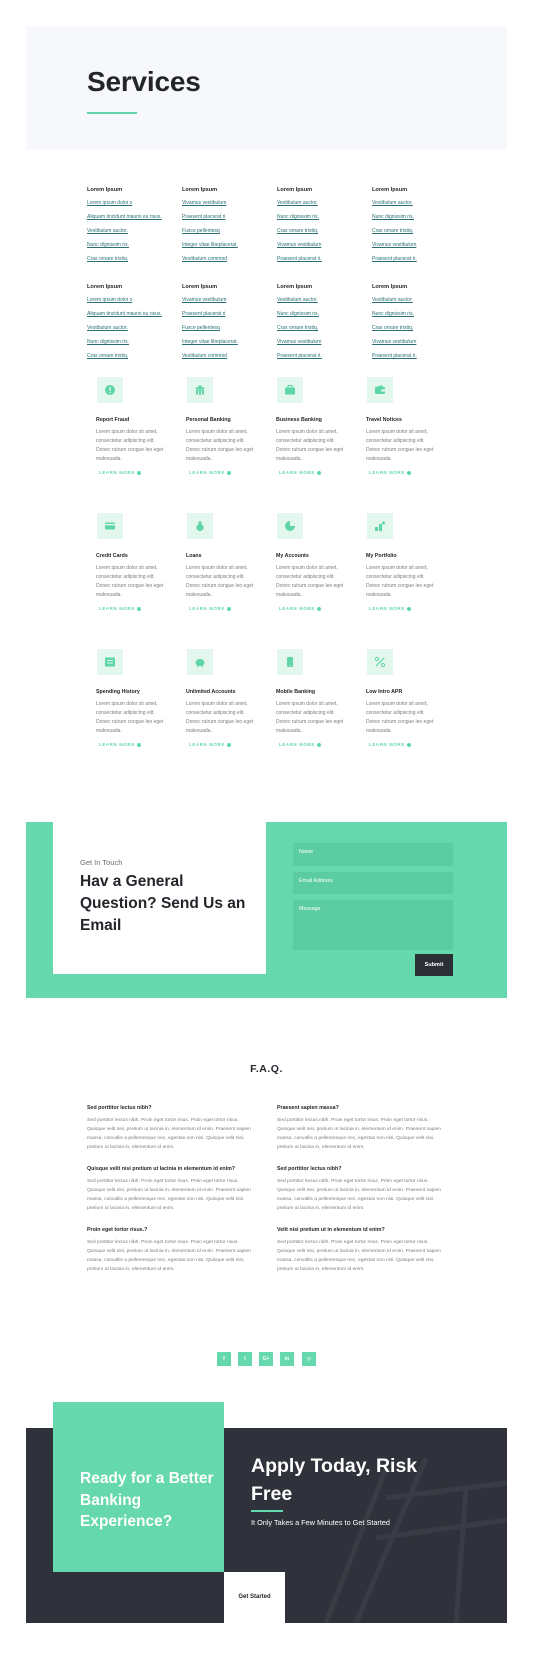  Describe the element at coordinates (434, 965) in the screenshot. I see `submit-button: Submit` at that location.